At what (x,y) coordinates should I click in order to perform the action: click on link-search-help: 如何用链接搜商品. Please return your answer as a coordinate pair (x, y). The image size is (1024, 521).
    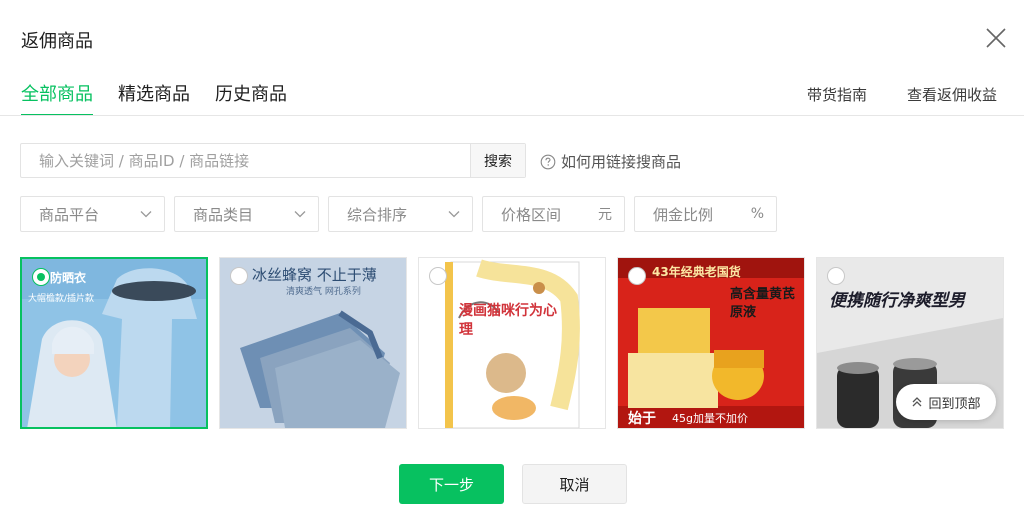
    Looking at the image, I should click on (610, 161).